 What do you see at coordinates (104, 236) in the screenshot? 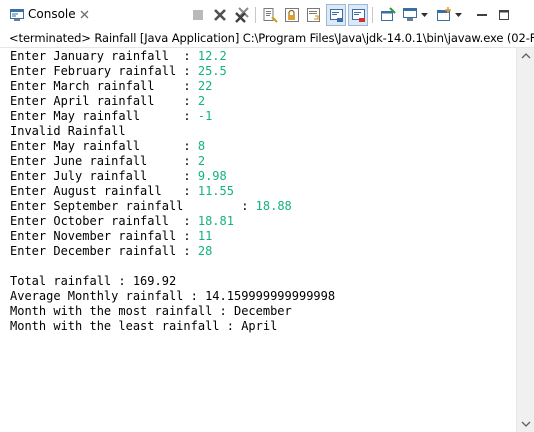
I see `console-output-text: Enter November rainfall :` at bounding box center [104, 236].